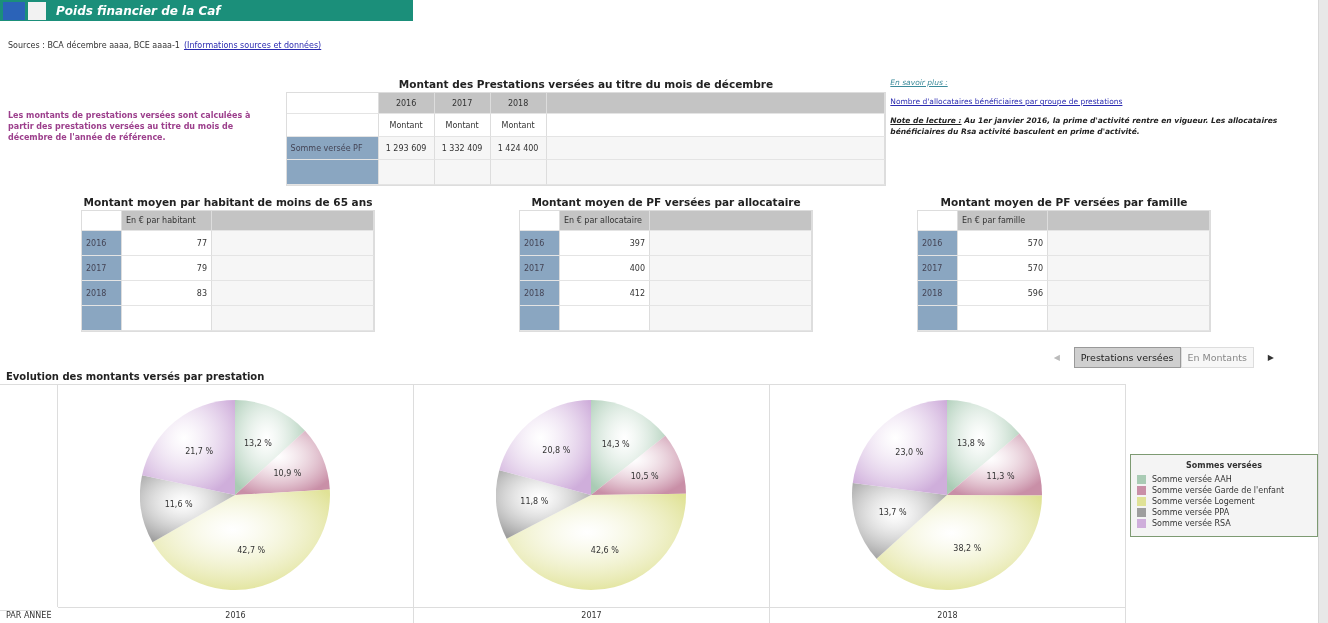 The width and height of the screenshot is (1328, 623). What do you see at coordinates (1003, 221) in the screenshot?
I see `column-header: En € par famille` at bounding box center [1003, 221].